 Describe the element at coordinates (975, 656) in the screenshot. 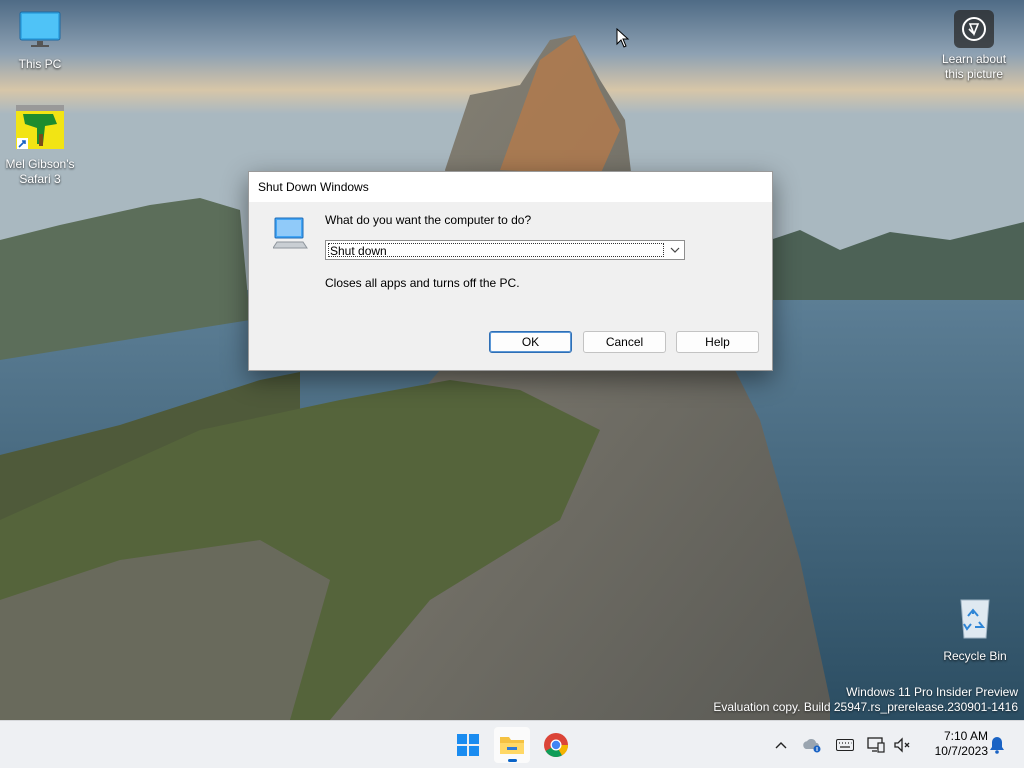

I see `desktop-icon-label: Recycle Bin` at that location.